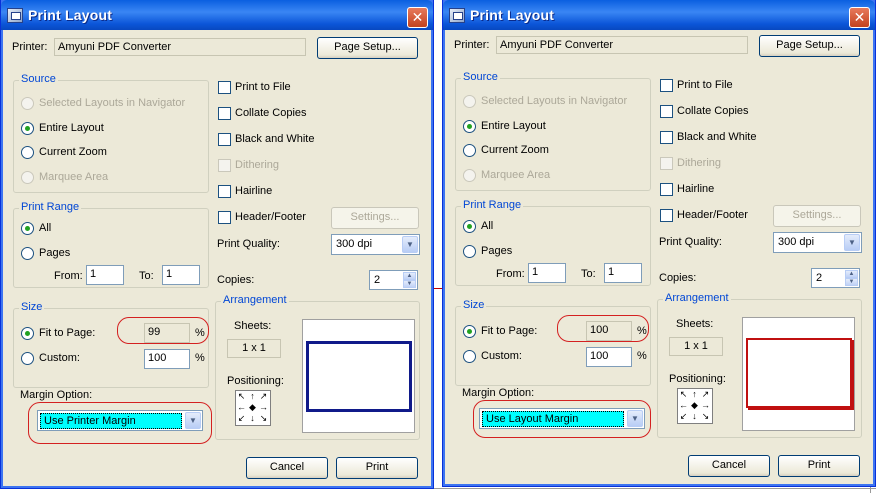 This screenshot has width=876, height=493. What do you see at coordinates (32, 307) in the screenshot?
I see `size-group-title: Size` at bounding box center [32, 307].